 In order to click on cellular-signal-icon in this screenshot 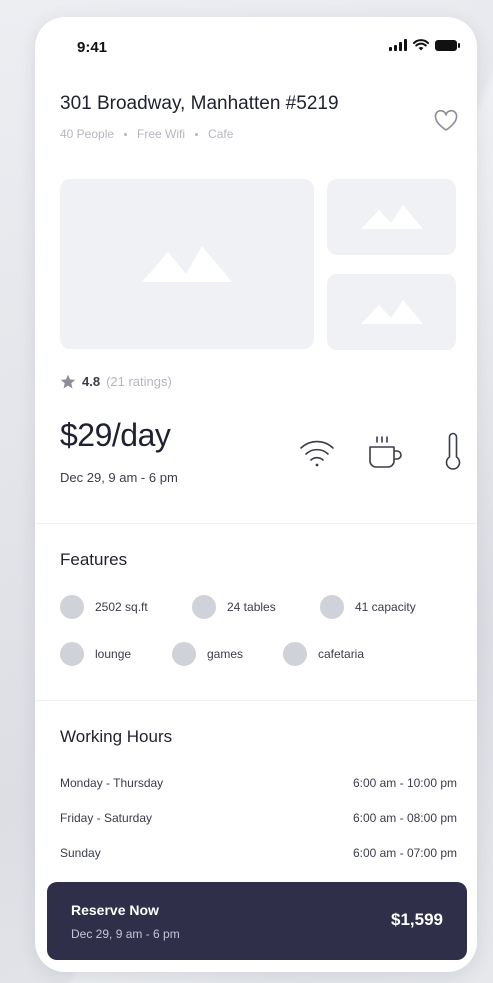, I will do `click(398, 45)`.